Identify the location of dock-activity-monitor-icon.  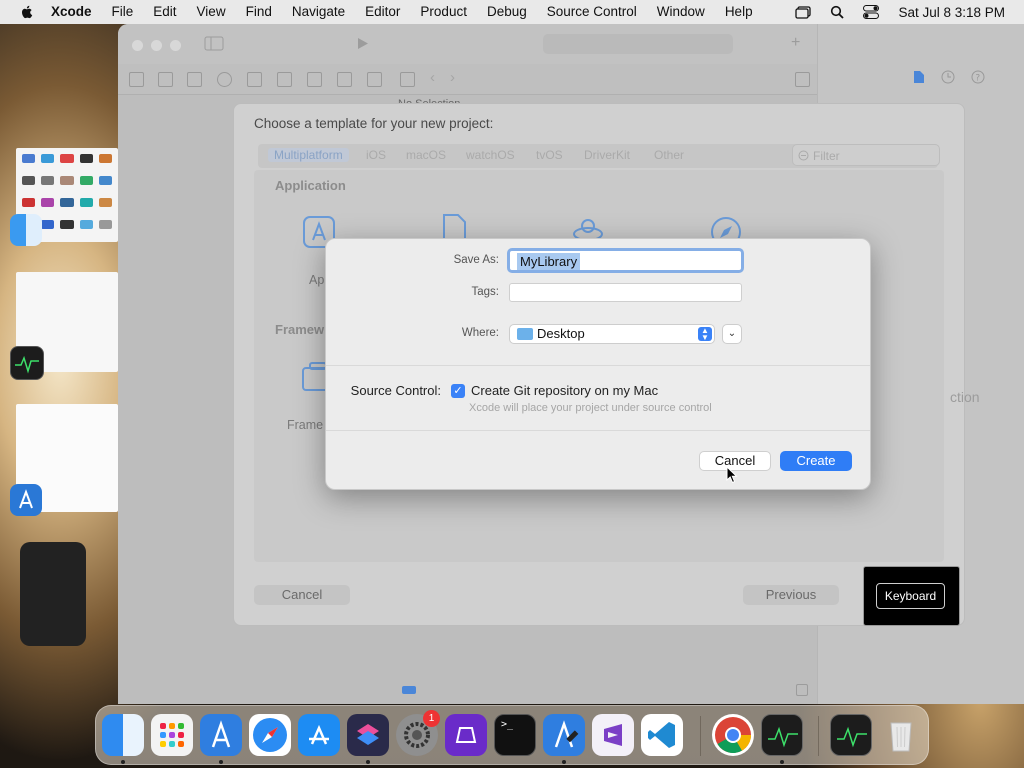
(782, 735).